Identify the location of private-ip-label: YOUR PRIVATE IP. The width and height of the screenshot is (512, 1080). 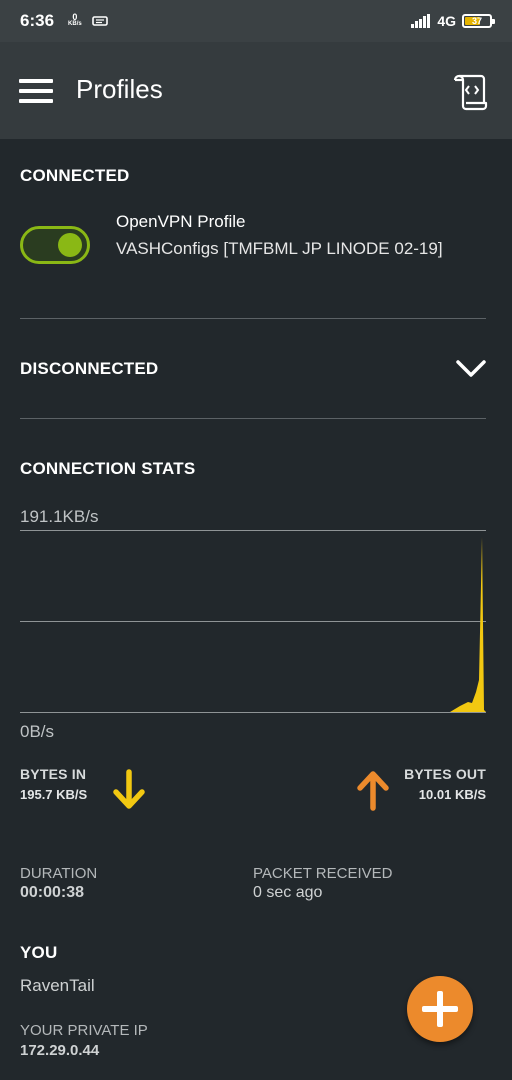
(84, 1030).